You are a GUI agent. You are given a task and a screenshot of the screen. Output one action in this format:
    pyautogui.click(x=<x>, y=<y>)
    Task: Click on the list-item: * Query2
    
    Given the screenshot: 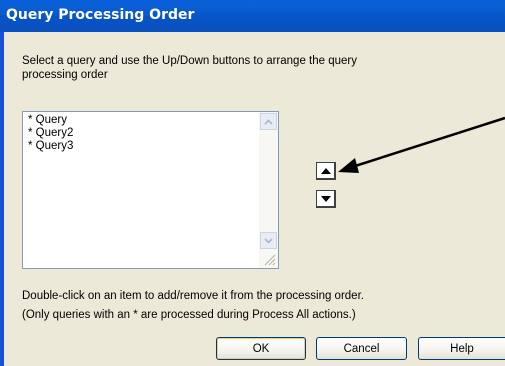 What is the action you would take?
    pyautogui.click(x=50, y=133)
    